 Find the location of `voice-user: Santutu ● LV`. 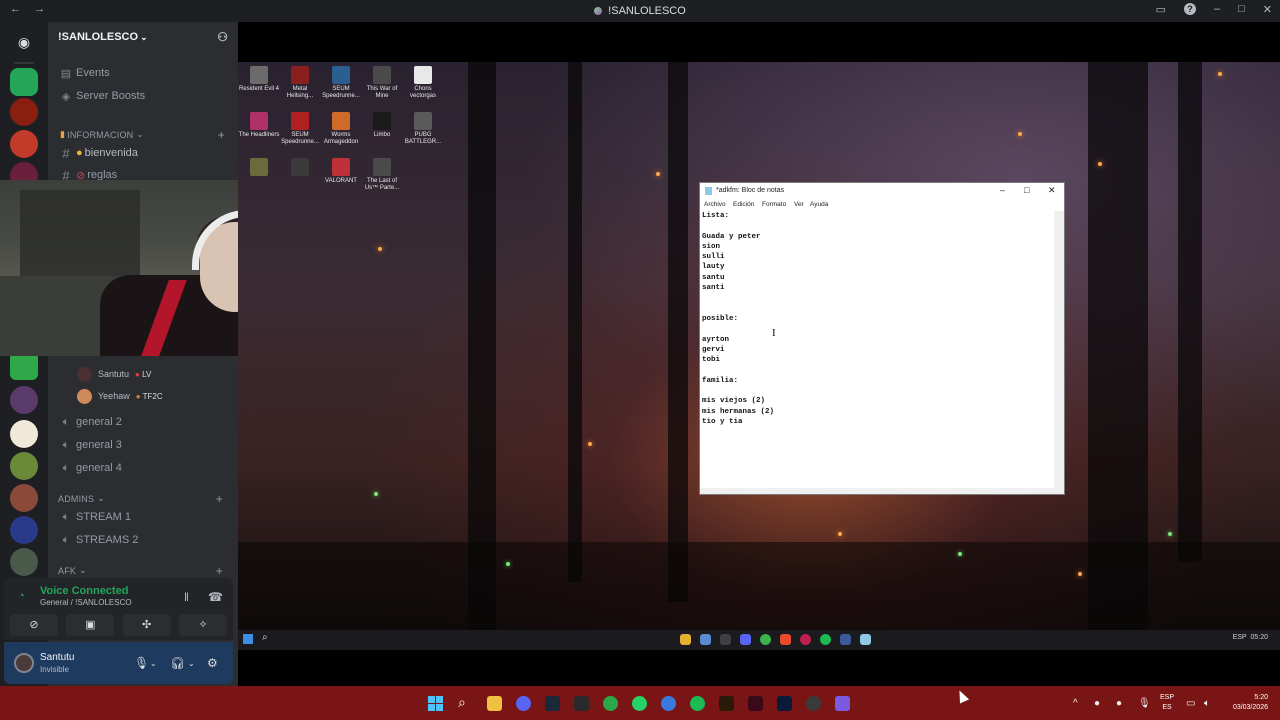

voice-user: Santutu ● LV is located at coordinates (114, 374).